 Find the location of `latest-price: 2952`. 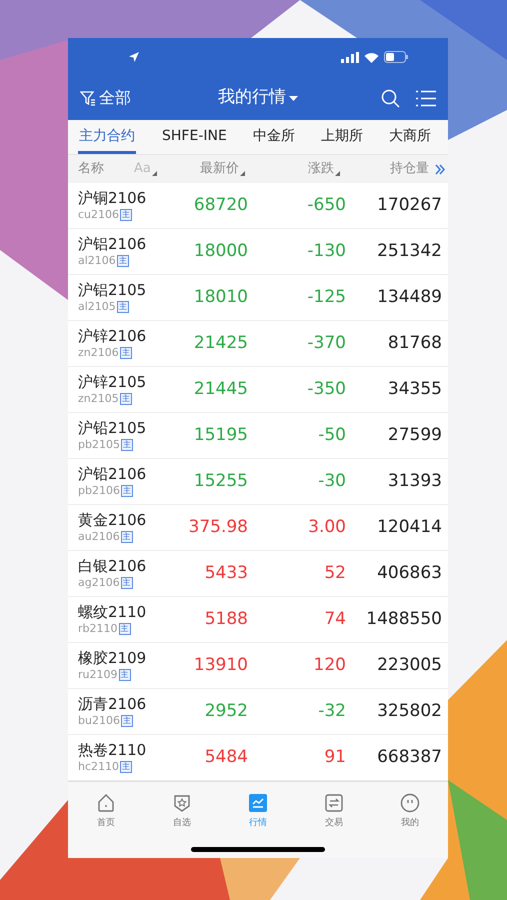

latest-price: 2952 is located at coordinates (226, 711).